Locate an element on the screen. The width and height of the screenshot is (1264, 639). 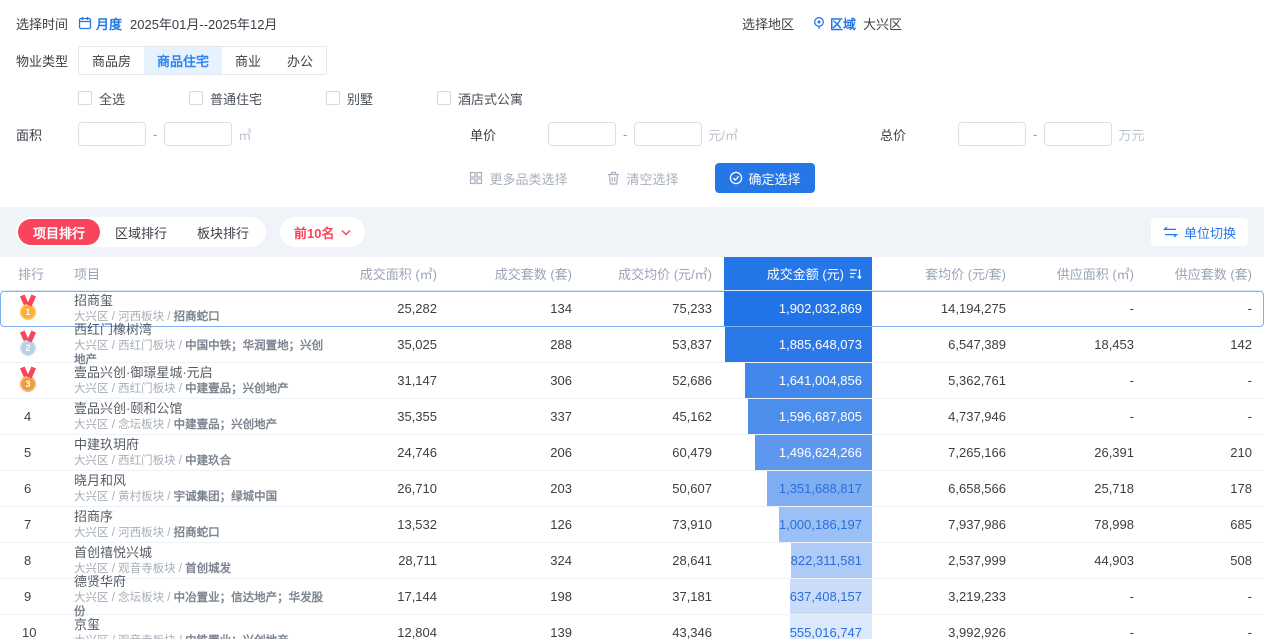
col-header-supply-area: 供应面积 (㎡) is located at coordinates (1082, 273).